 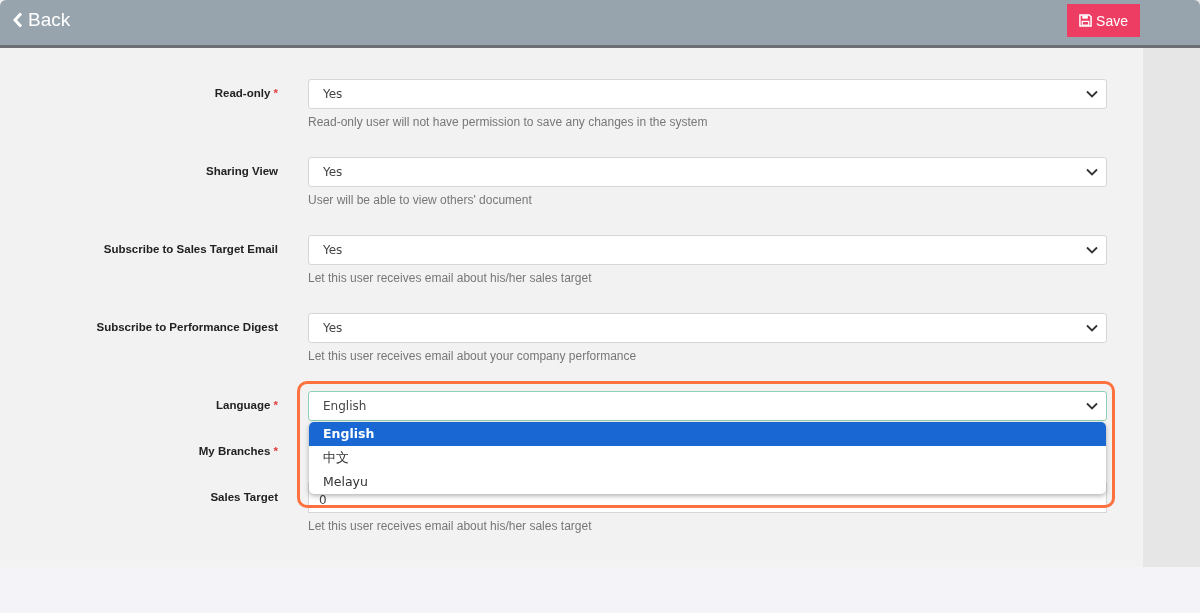 What do you see at coordinates (473, 356) in the screenshot?
I see `help-text: Let this user receives email about your company performance` at bounding box center [473, 356].